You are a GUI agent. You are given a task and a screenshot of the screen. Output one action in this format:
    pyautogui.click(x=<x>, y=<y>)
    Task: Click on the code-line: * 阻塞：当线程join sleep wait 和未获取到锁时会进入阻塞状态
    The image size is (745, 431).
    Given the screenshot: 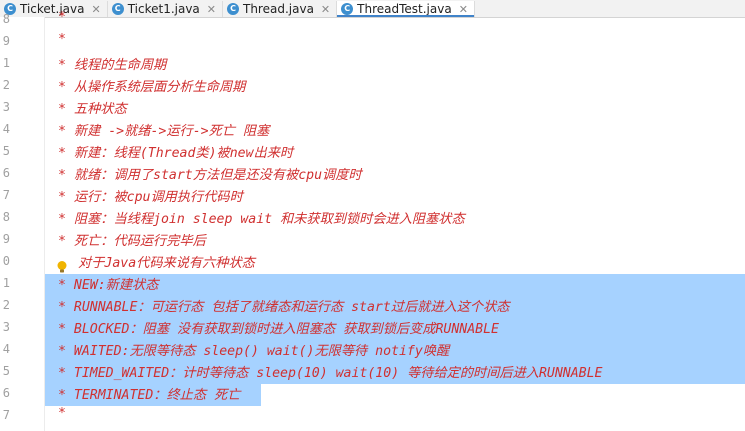 What is the action you would take?
    pyautogui.click(x=261, y=219)
    